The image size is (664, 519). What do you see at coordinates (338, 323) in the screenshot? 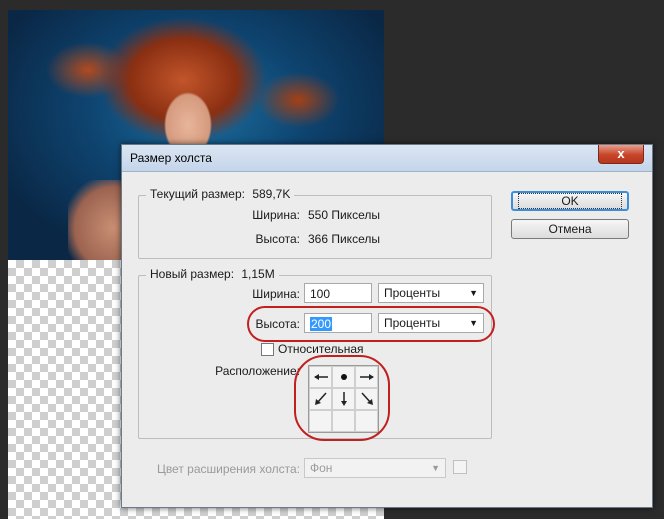
I see `height-input: 200` at bounding box center [338, 323].